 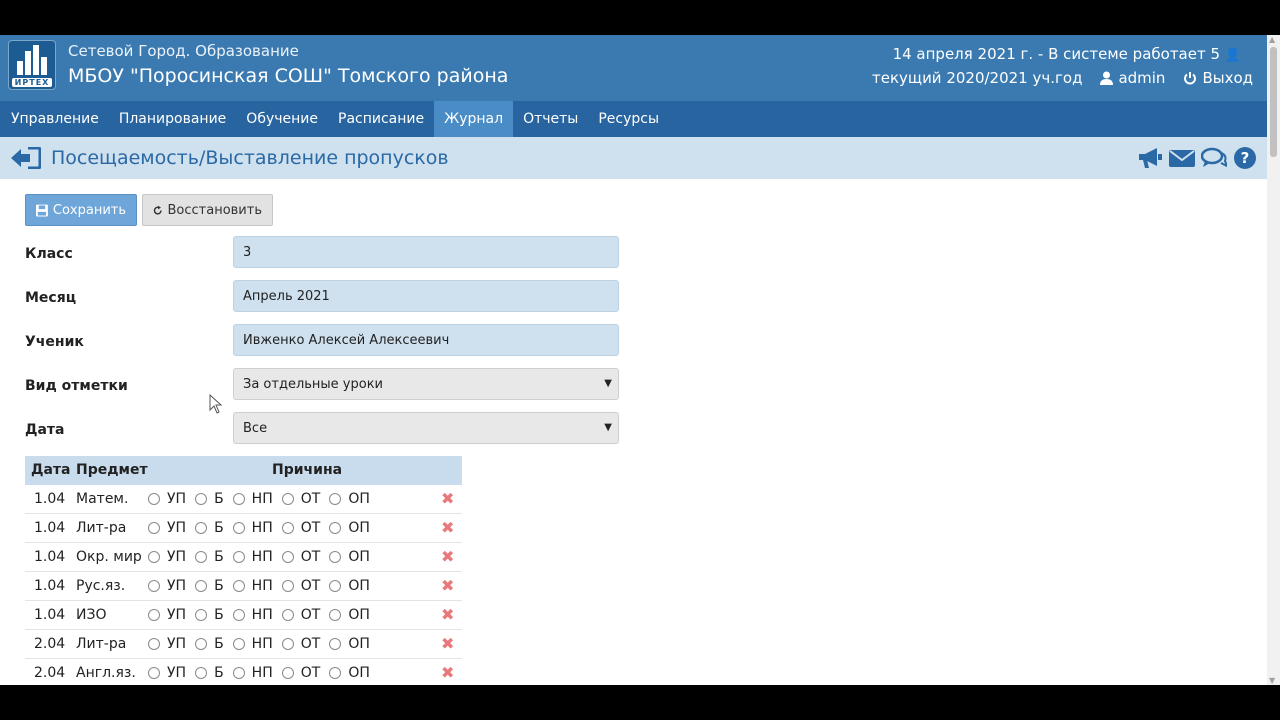 What do you see at coordinates (76, 386) in the screenshot?
I see `mark-type-label: Вид отметки` at bounding box center [76, 386].